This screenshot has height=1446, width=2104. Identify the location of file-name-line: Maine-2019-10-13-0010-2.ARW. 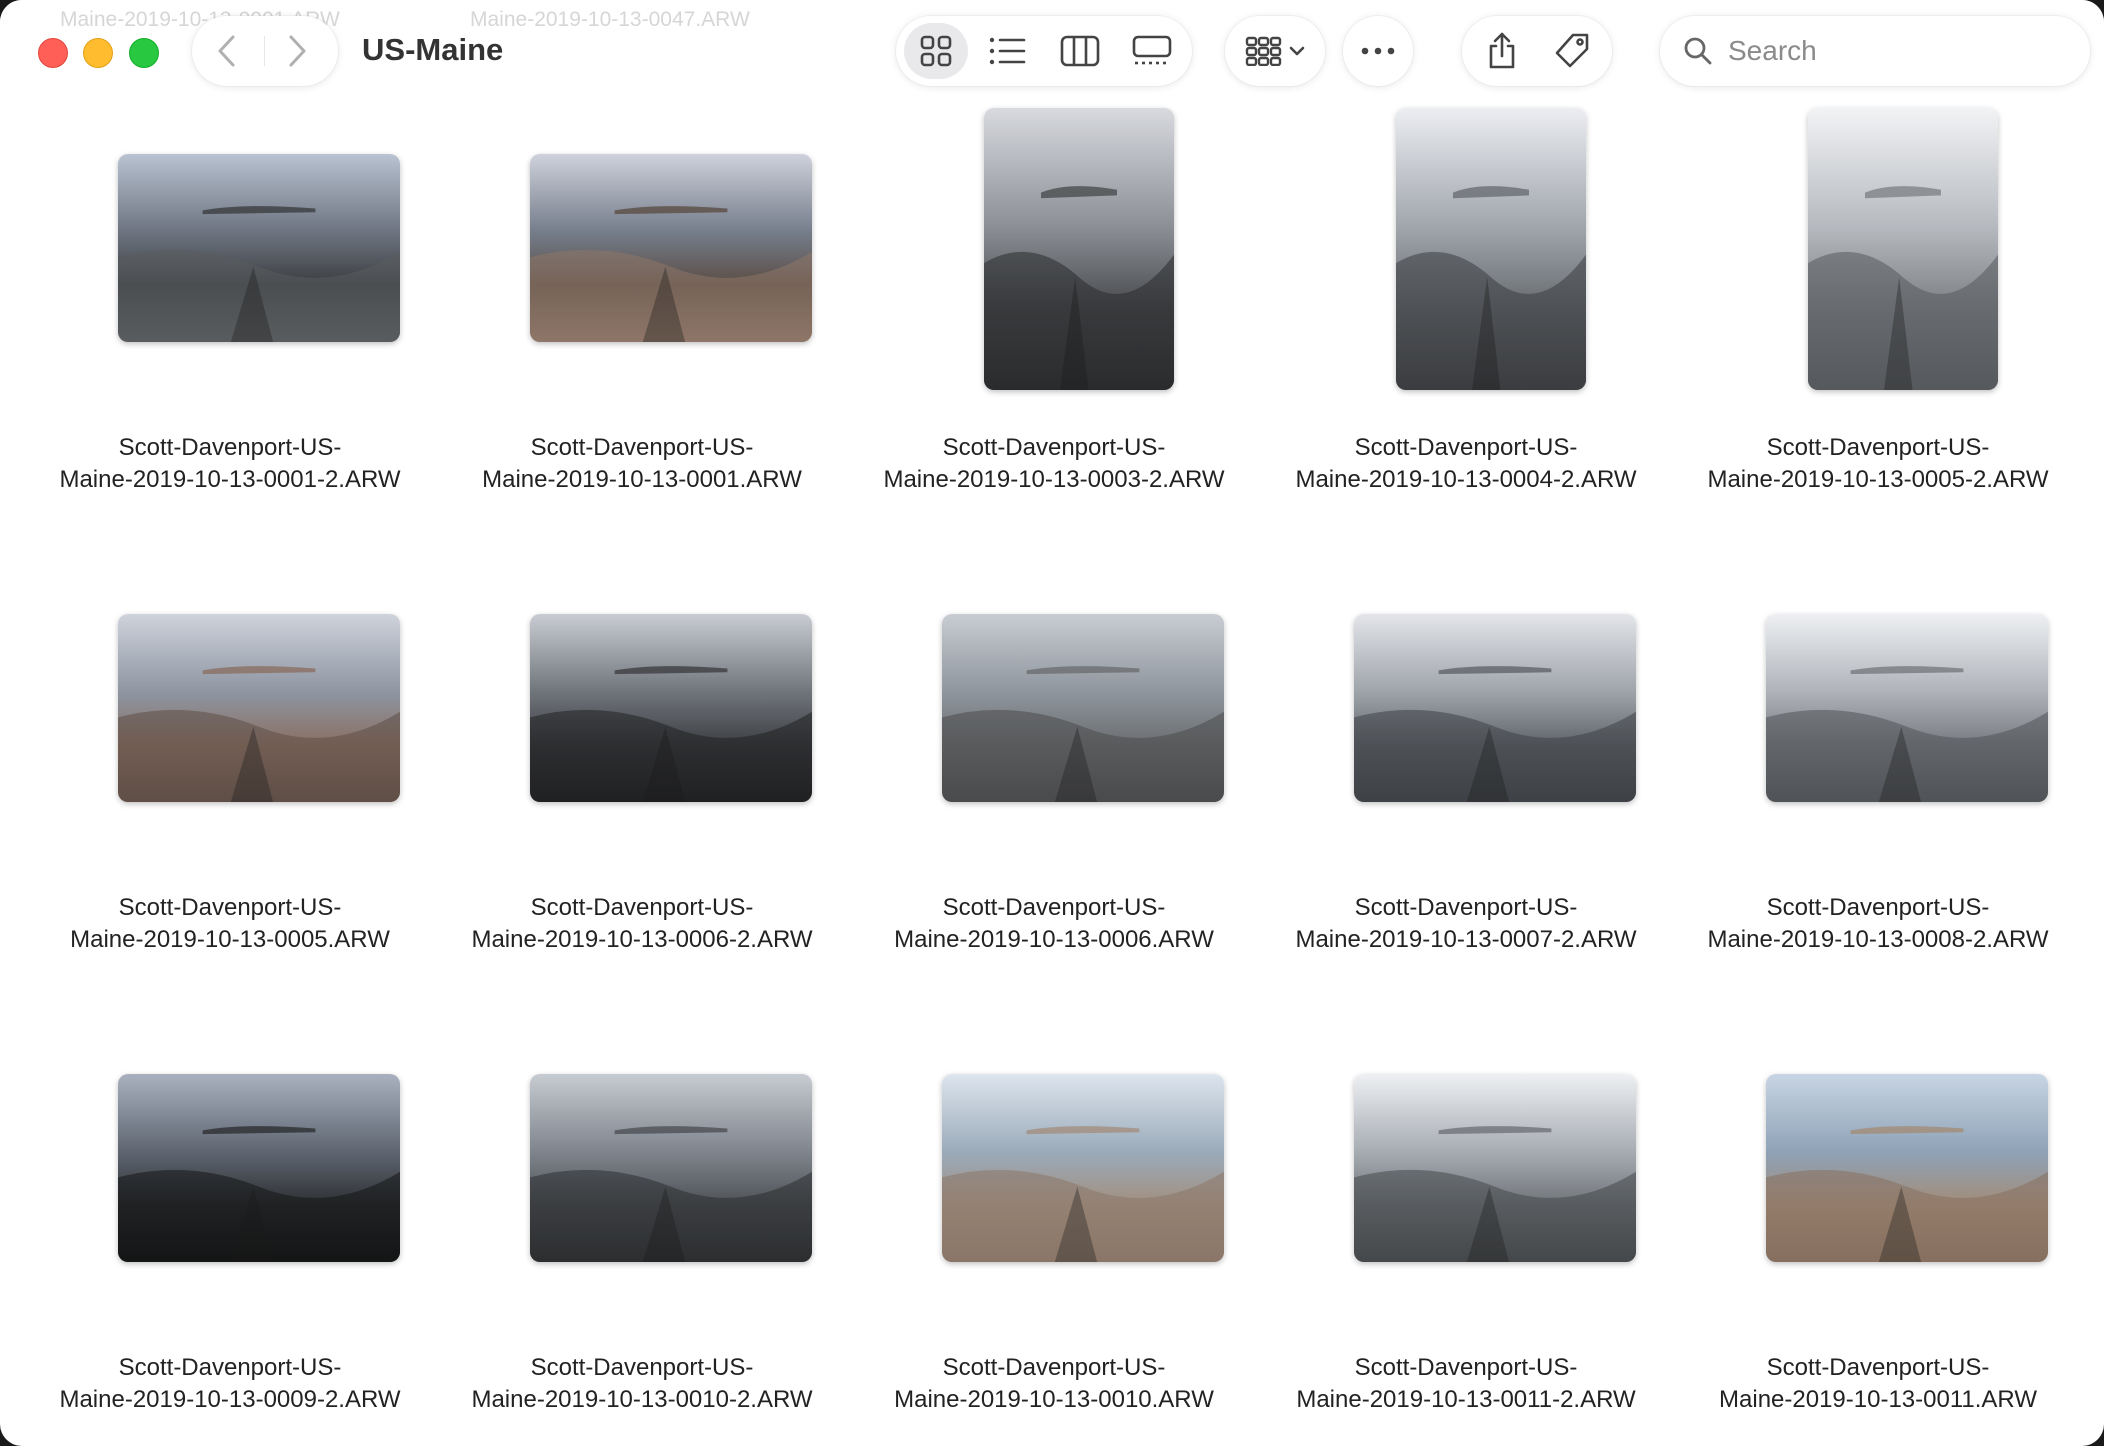
(642, 1399).